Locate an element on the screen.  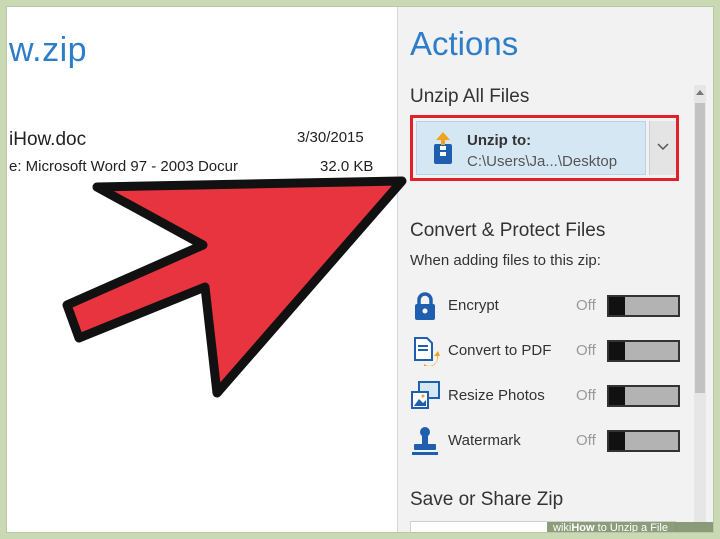
actions-scrollbar is located at coordinates (700, 305).